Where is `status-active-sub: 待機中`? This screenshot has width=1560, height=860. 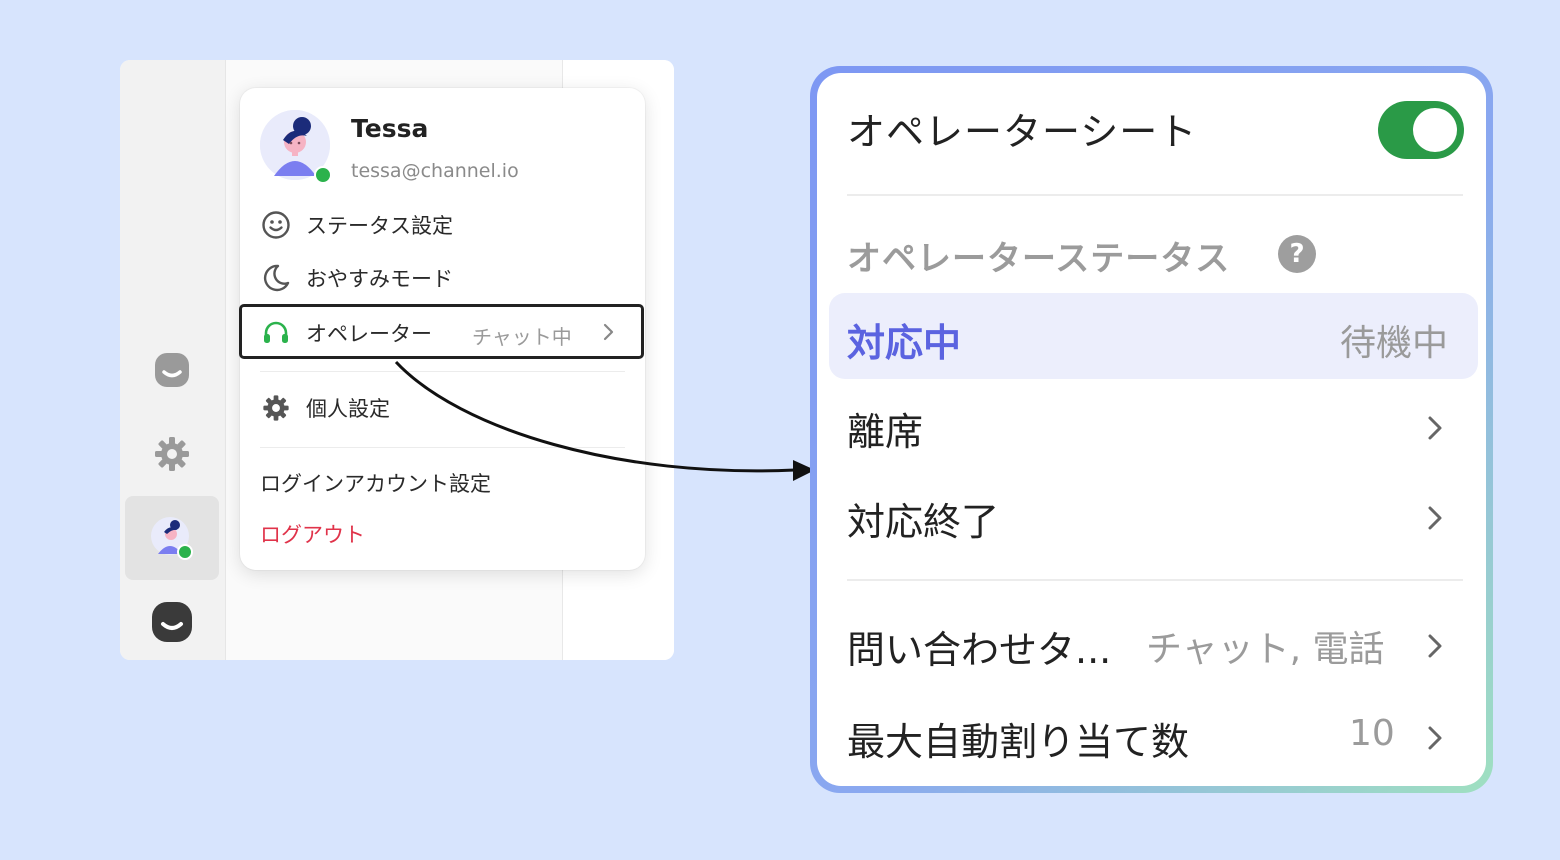 status-active-sub: 待機中 is located at coordinates (1393, 343).